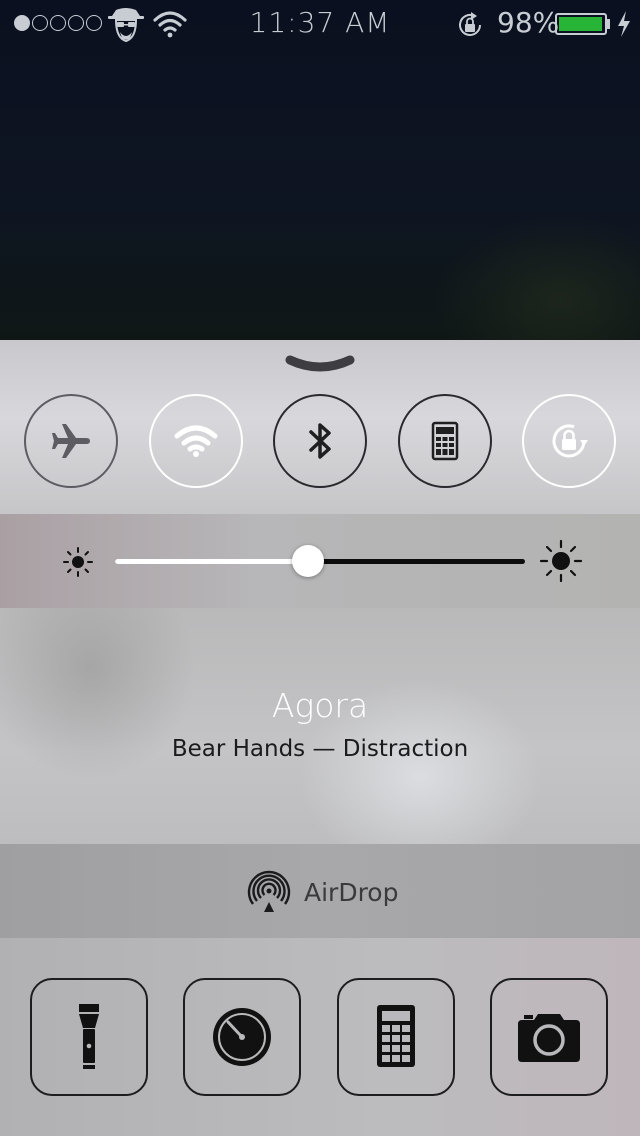 Image resolution: width=640 pixels, height=1136 pixels. Describe the element at coordinates (470, 24) in the screenshot. I see `rotation-lock-status-icon` at that location.